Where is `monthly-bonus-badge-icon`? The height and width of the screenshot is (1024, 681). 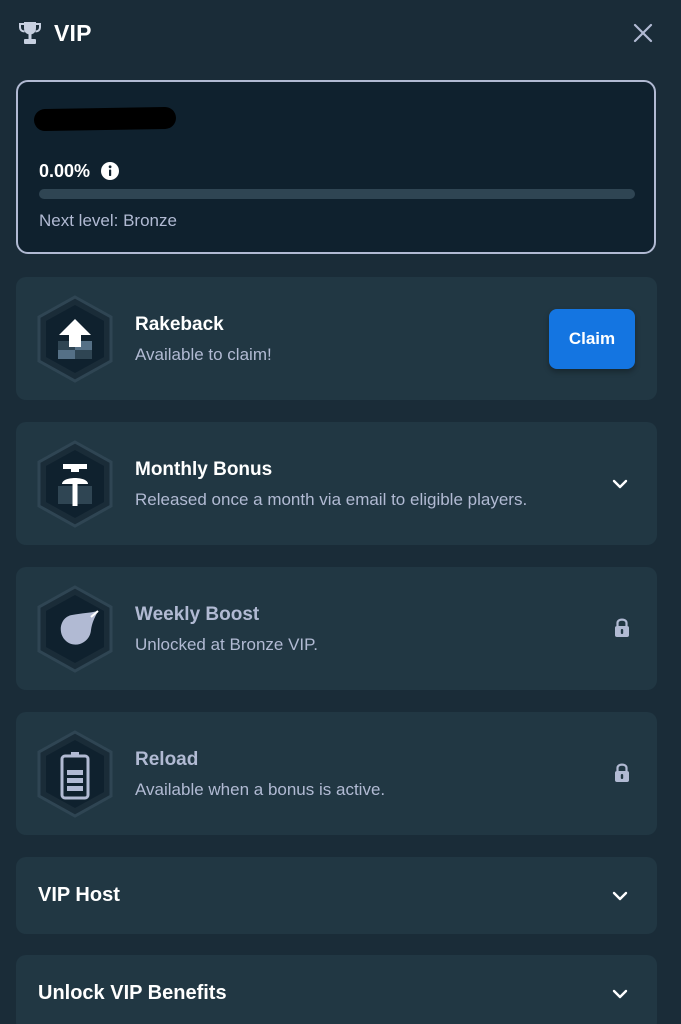
monthly-bonus-badge-icon is located at coordinates (75, 484).